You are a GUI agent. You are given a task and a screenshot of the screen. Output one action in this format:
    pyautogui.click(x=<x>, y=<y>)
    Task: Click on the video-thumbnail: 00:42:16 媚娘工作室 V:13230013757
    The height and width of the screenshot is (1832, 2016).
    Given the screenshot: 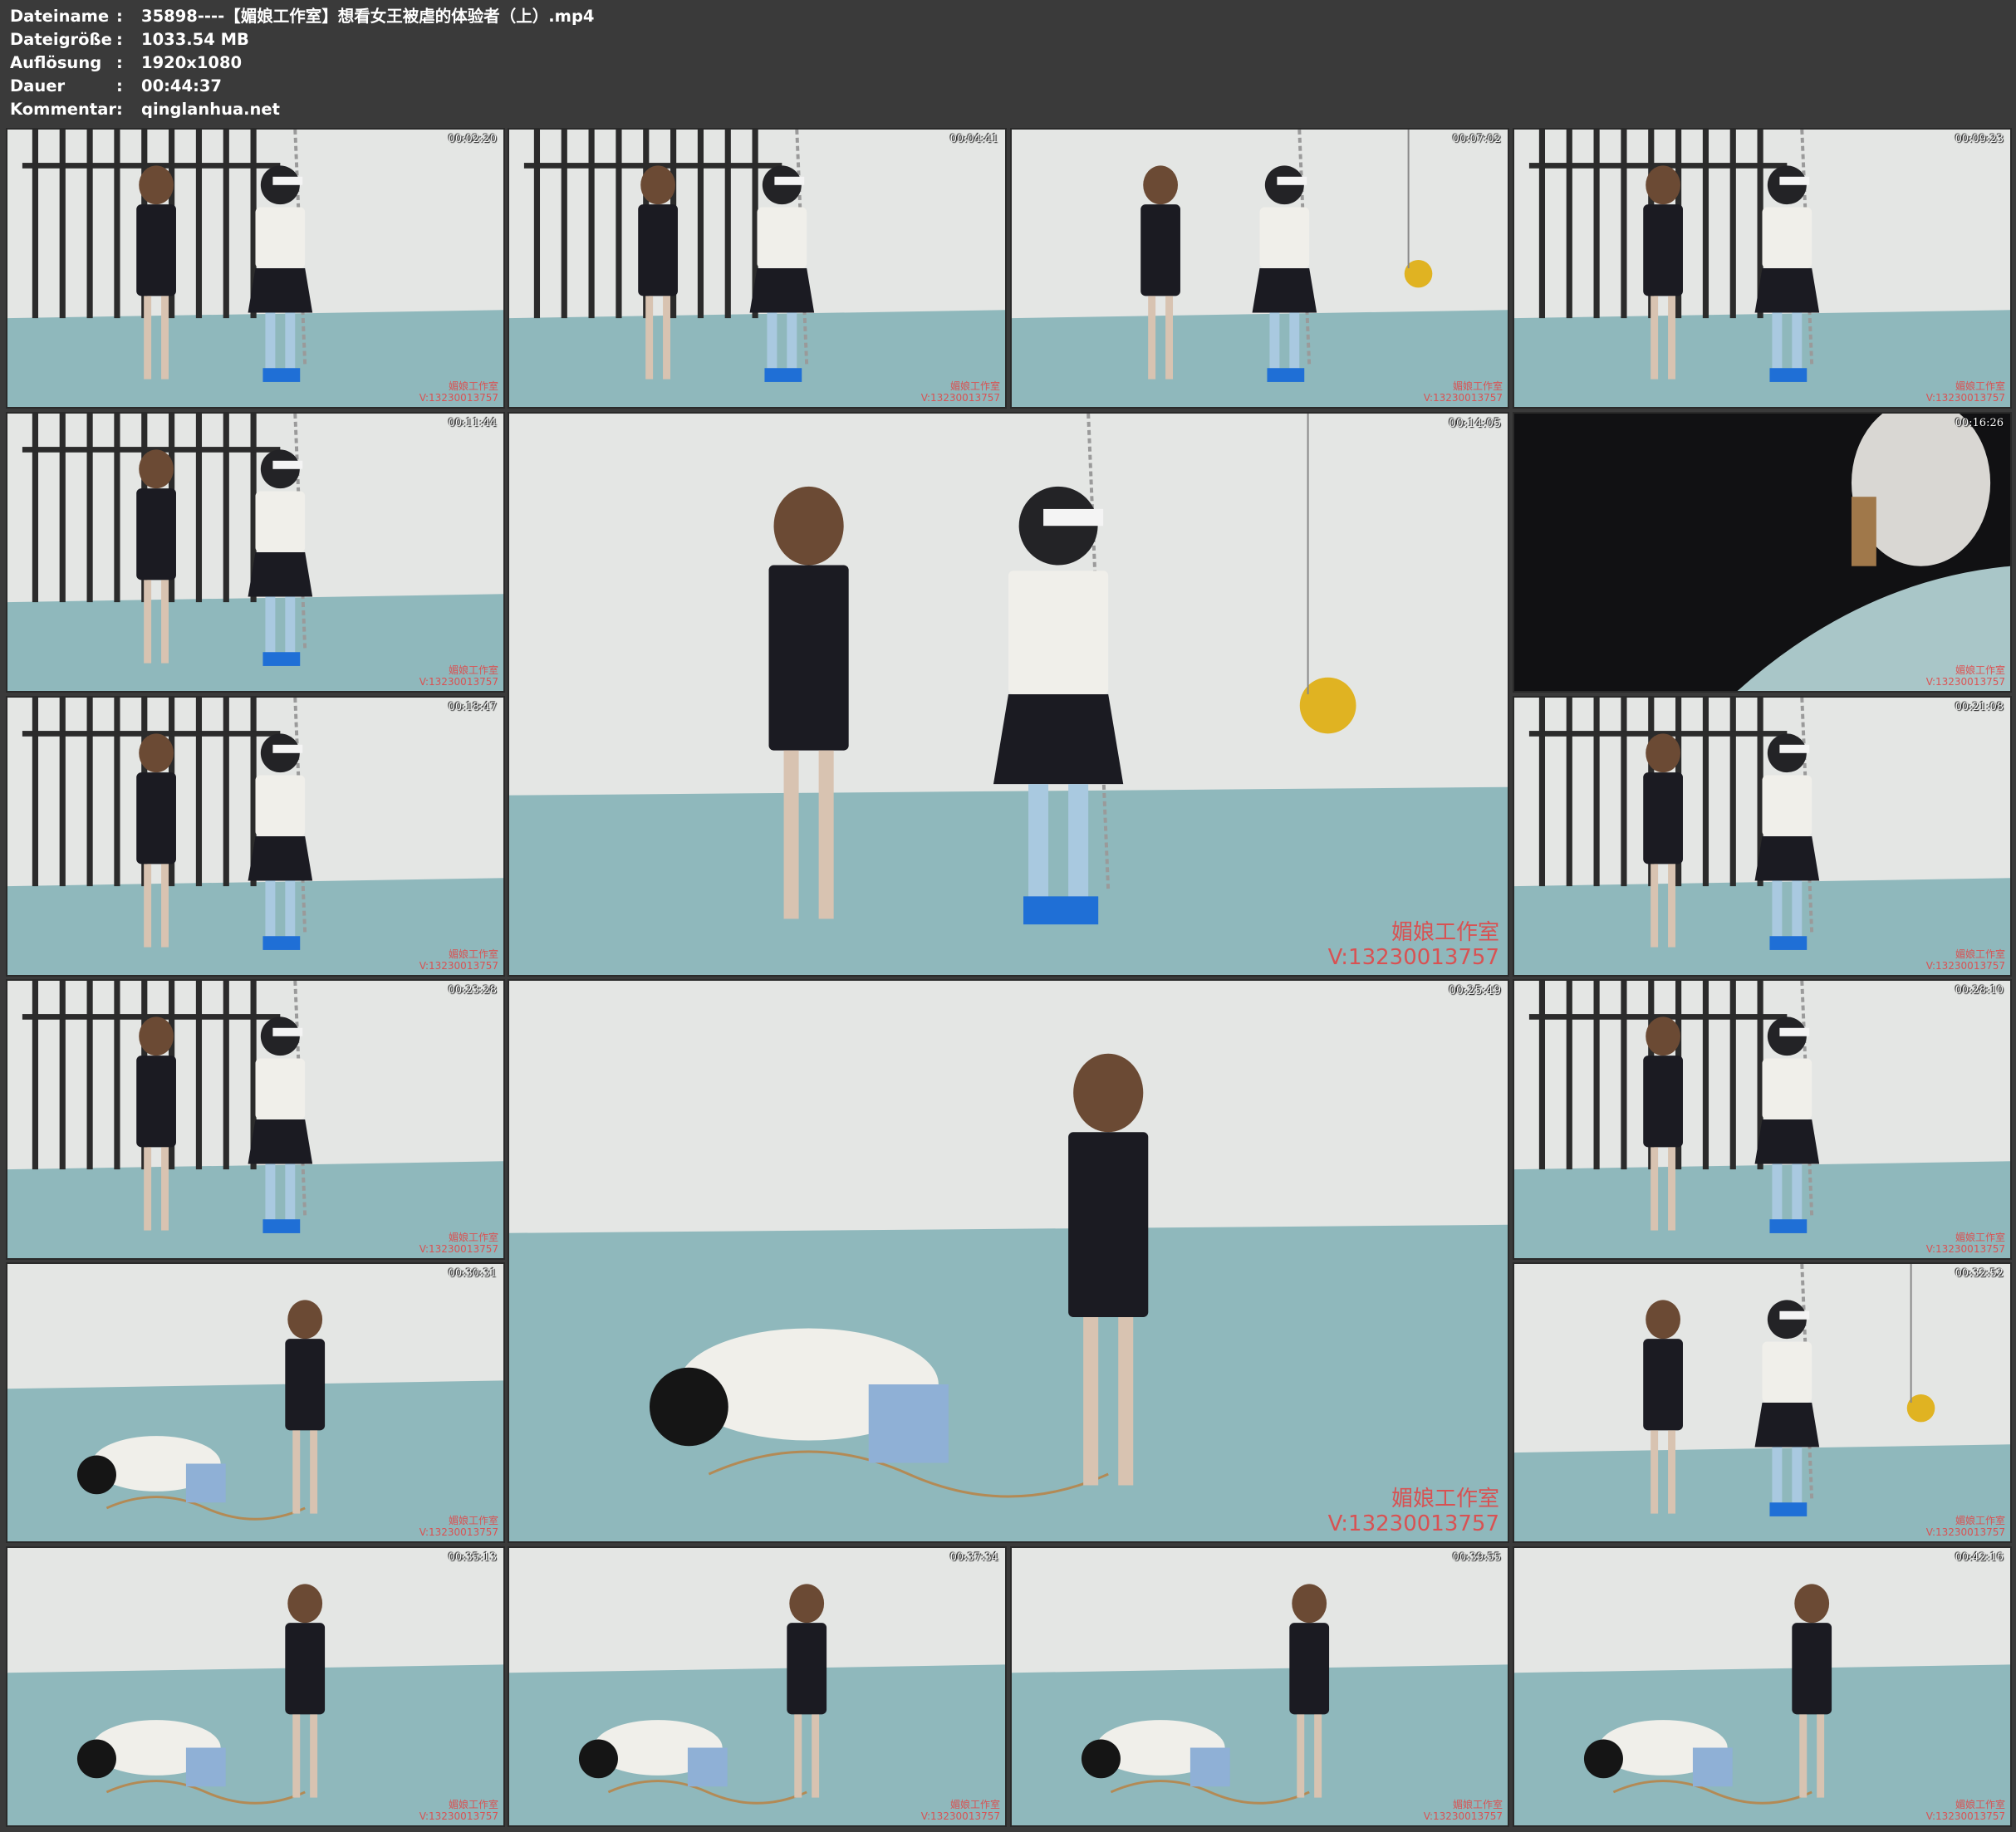 What is the action you would take?
    pyautogui.click(x=1762, y=1686)
    